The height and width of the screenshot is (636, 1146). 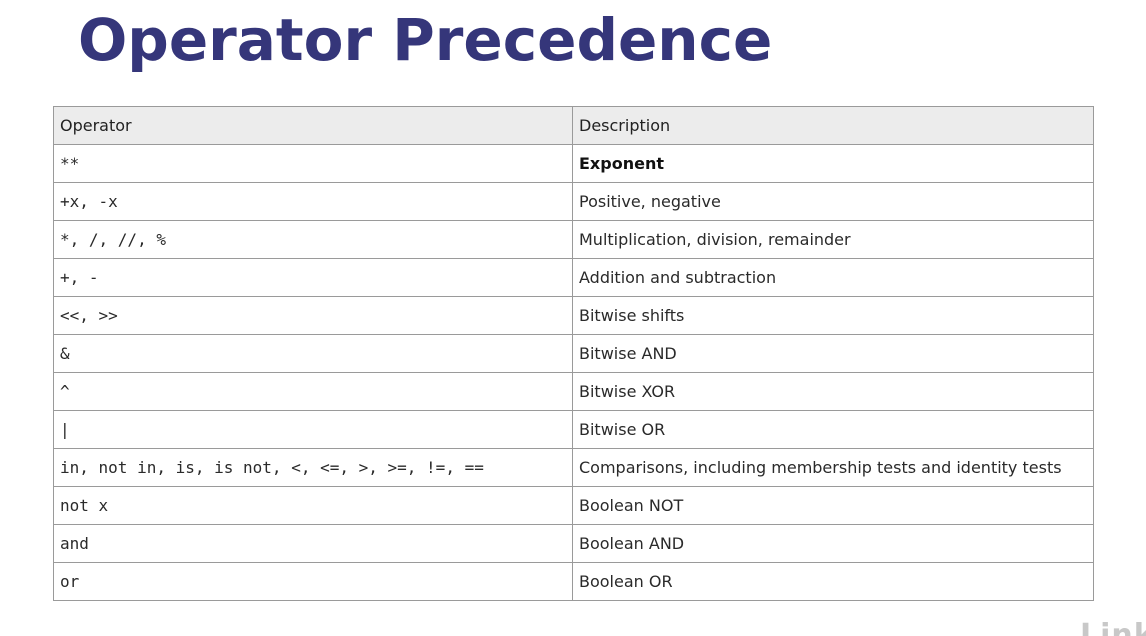 What do you see at coordinates (313, 391) in the screenshot?
I see `operator-cell: ^` at bounding box center [313, 391].